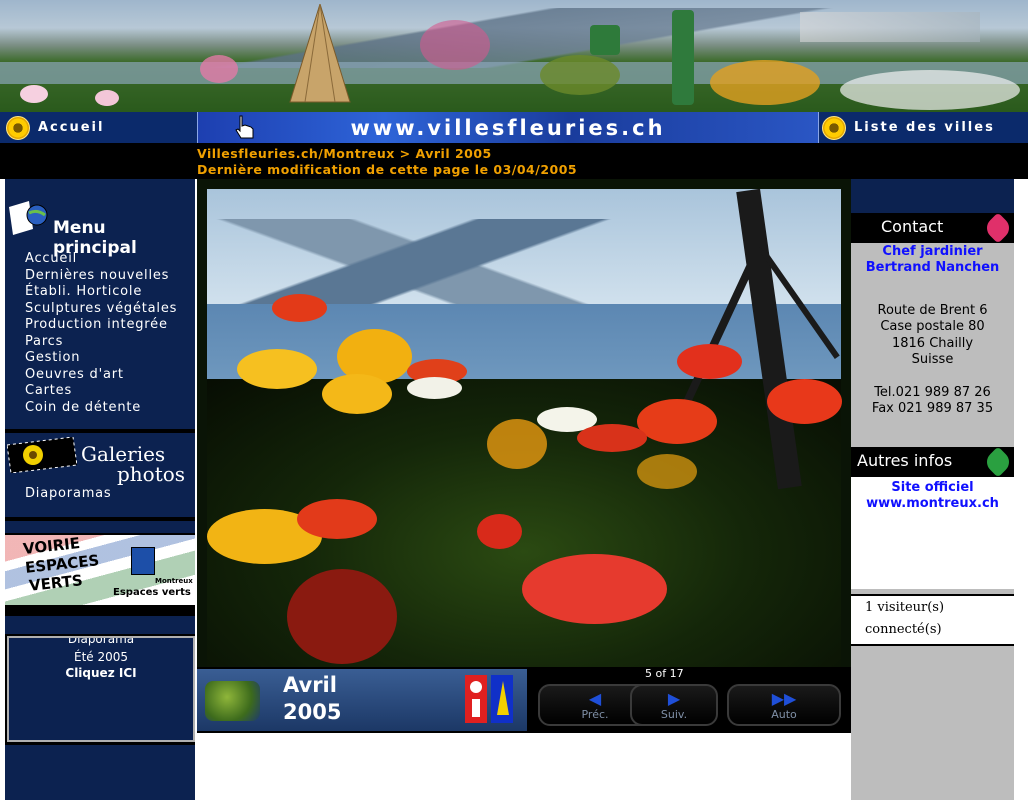 The image size is (1028, 800). I want to click on menu-item-oeuvres: Oeuvres d'art, so click(74, 374).